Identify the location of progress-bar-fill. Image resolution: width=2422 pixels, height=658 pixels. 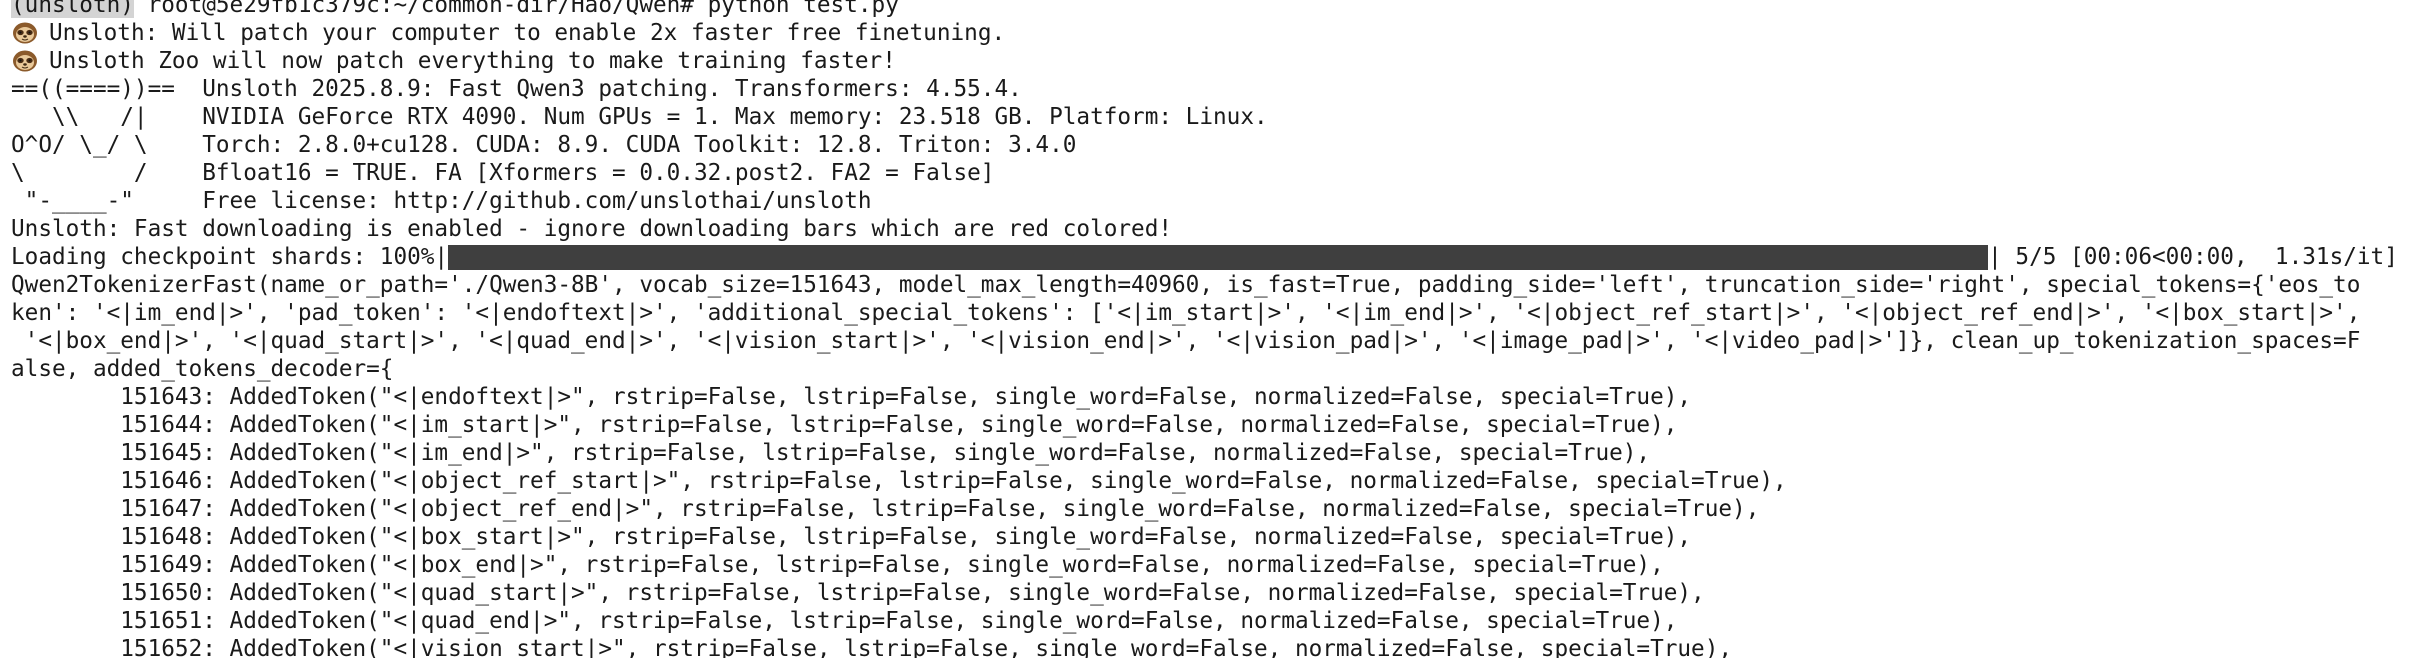
(1218, 257).